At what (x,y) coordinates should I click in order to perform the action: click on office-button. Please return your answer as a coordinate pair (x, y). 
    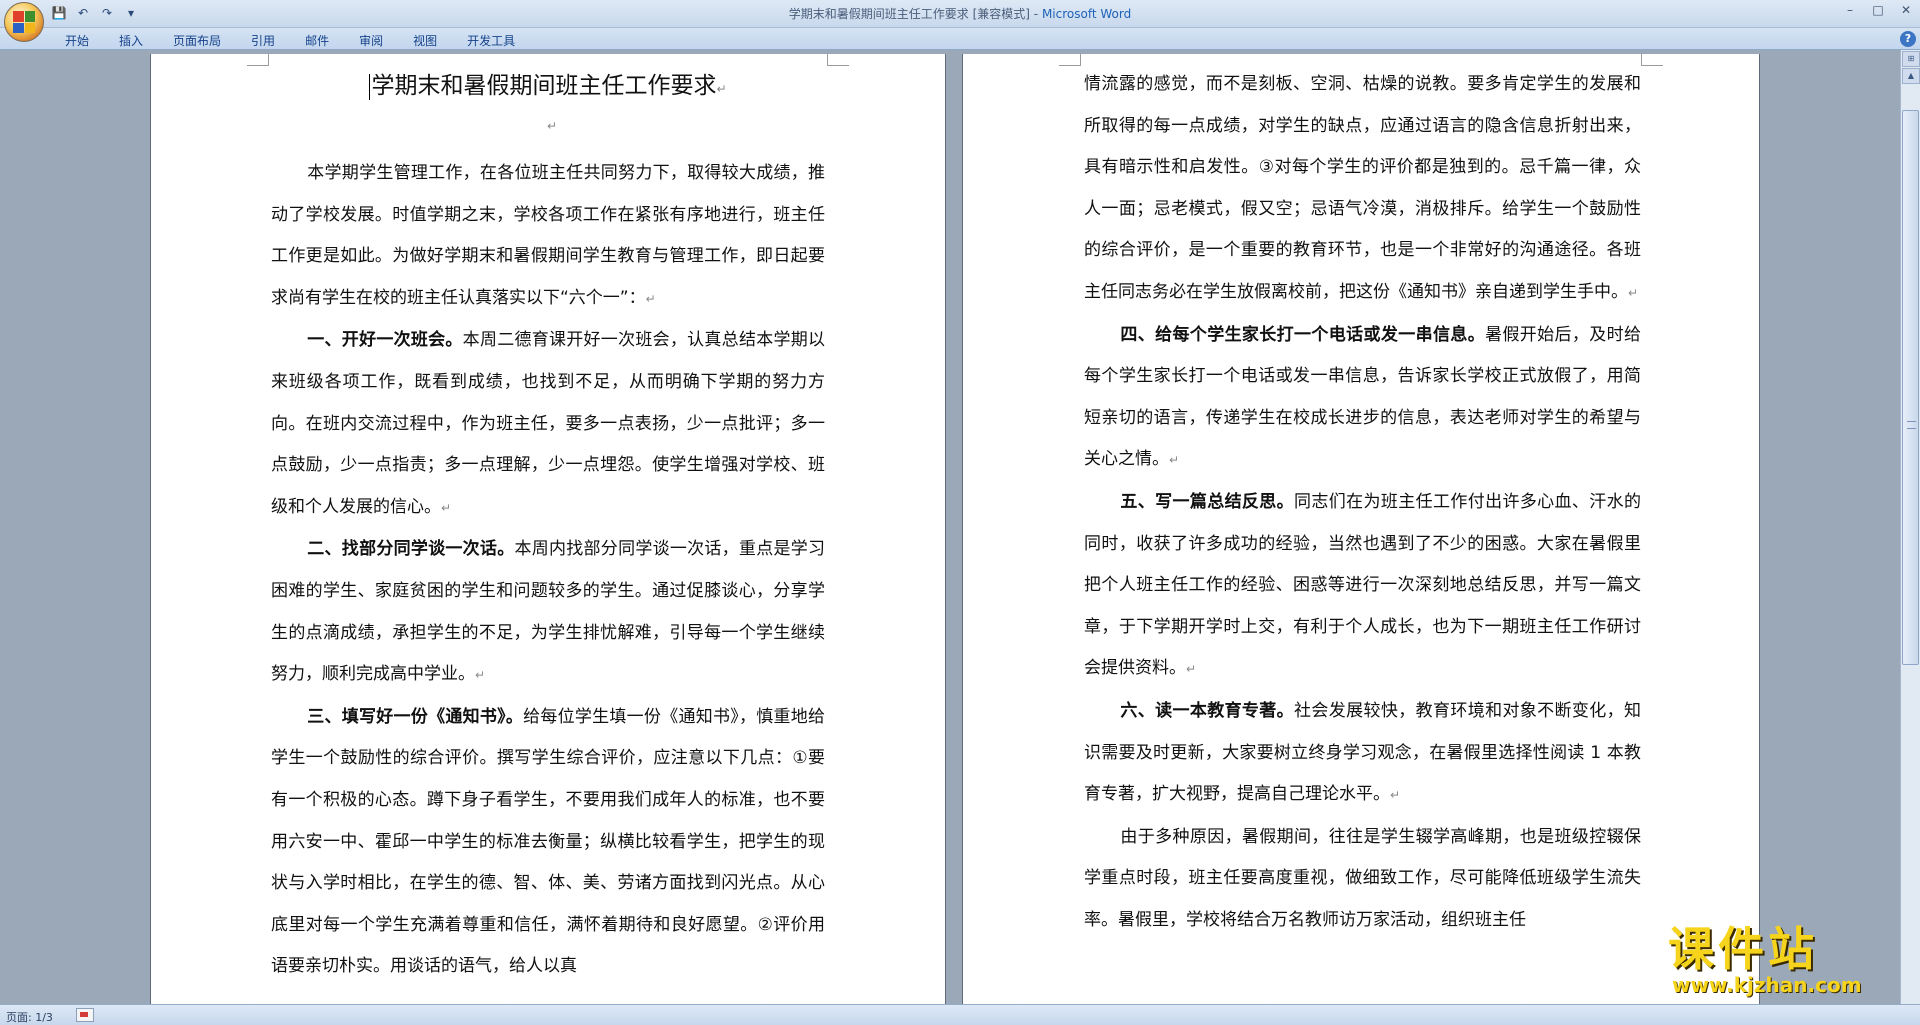
    Looking at the image, I should click on (24, 22).